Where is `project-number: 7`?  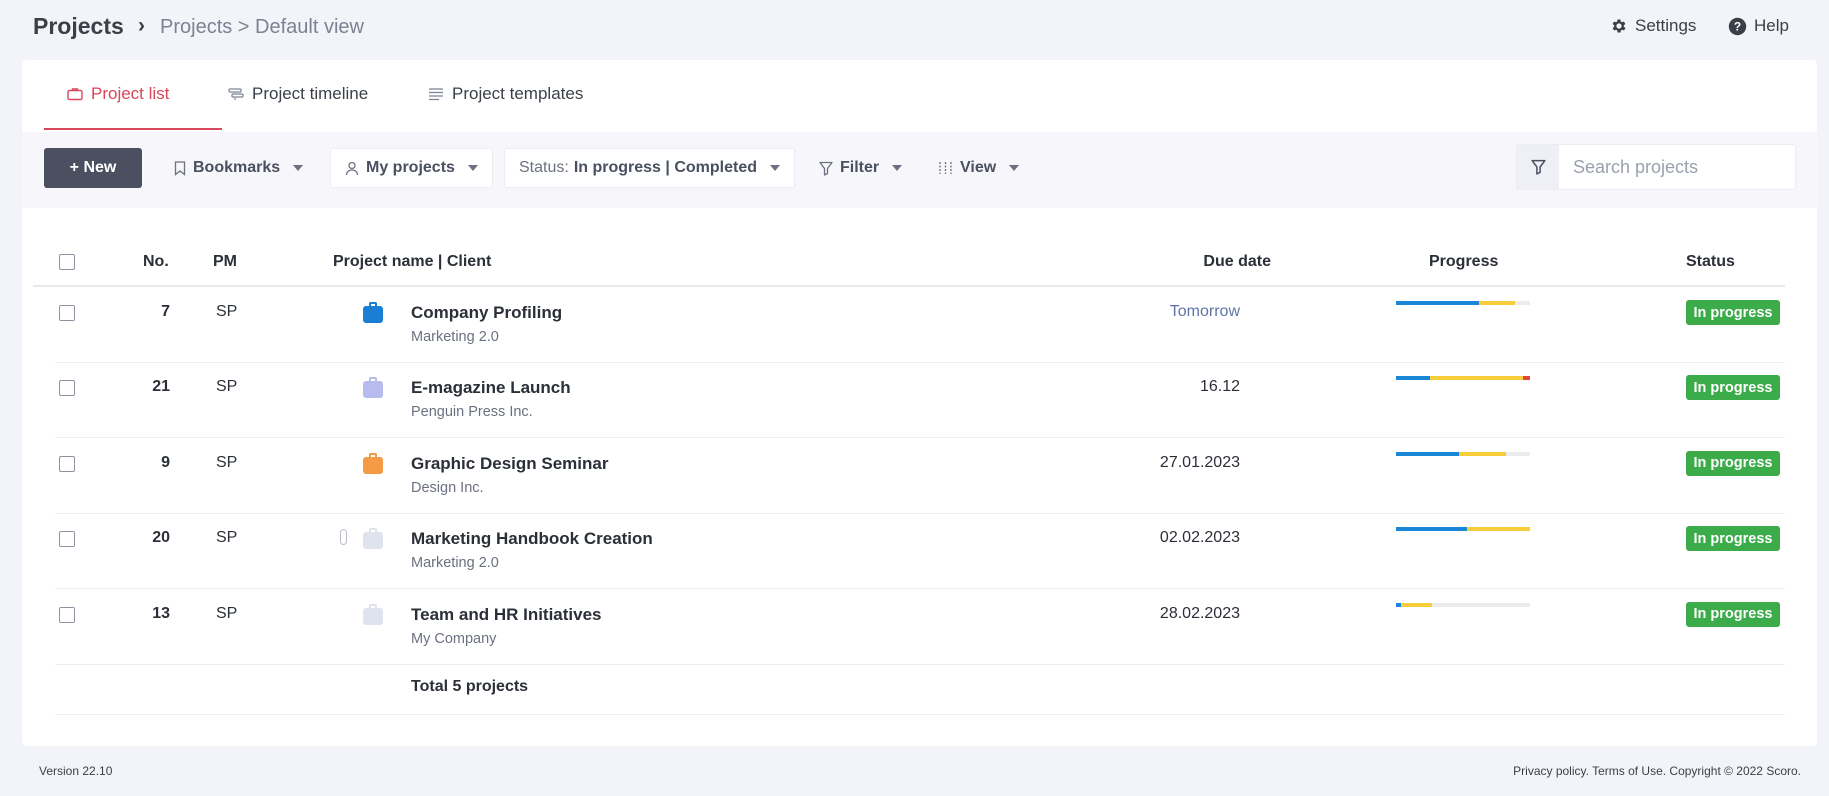
project-number: 7 is located at coordinates (165, 311).